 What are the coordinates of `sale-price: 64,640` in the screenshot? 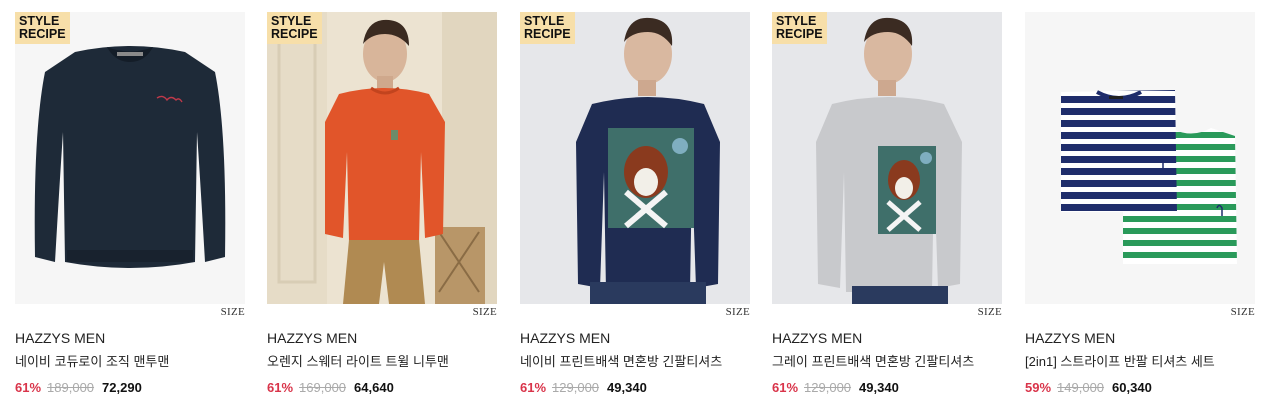 It's located at (374, 387).